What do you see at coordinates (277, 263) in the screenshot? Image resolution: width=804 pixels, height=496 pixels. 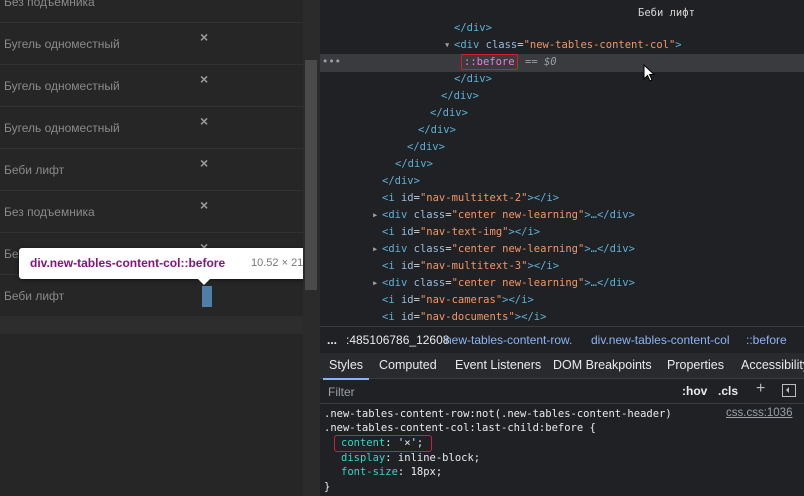 I see `tooltip-size: 10.52 × 21` at bounding box center [277, 263].